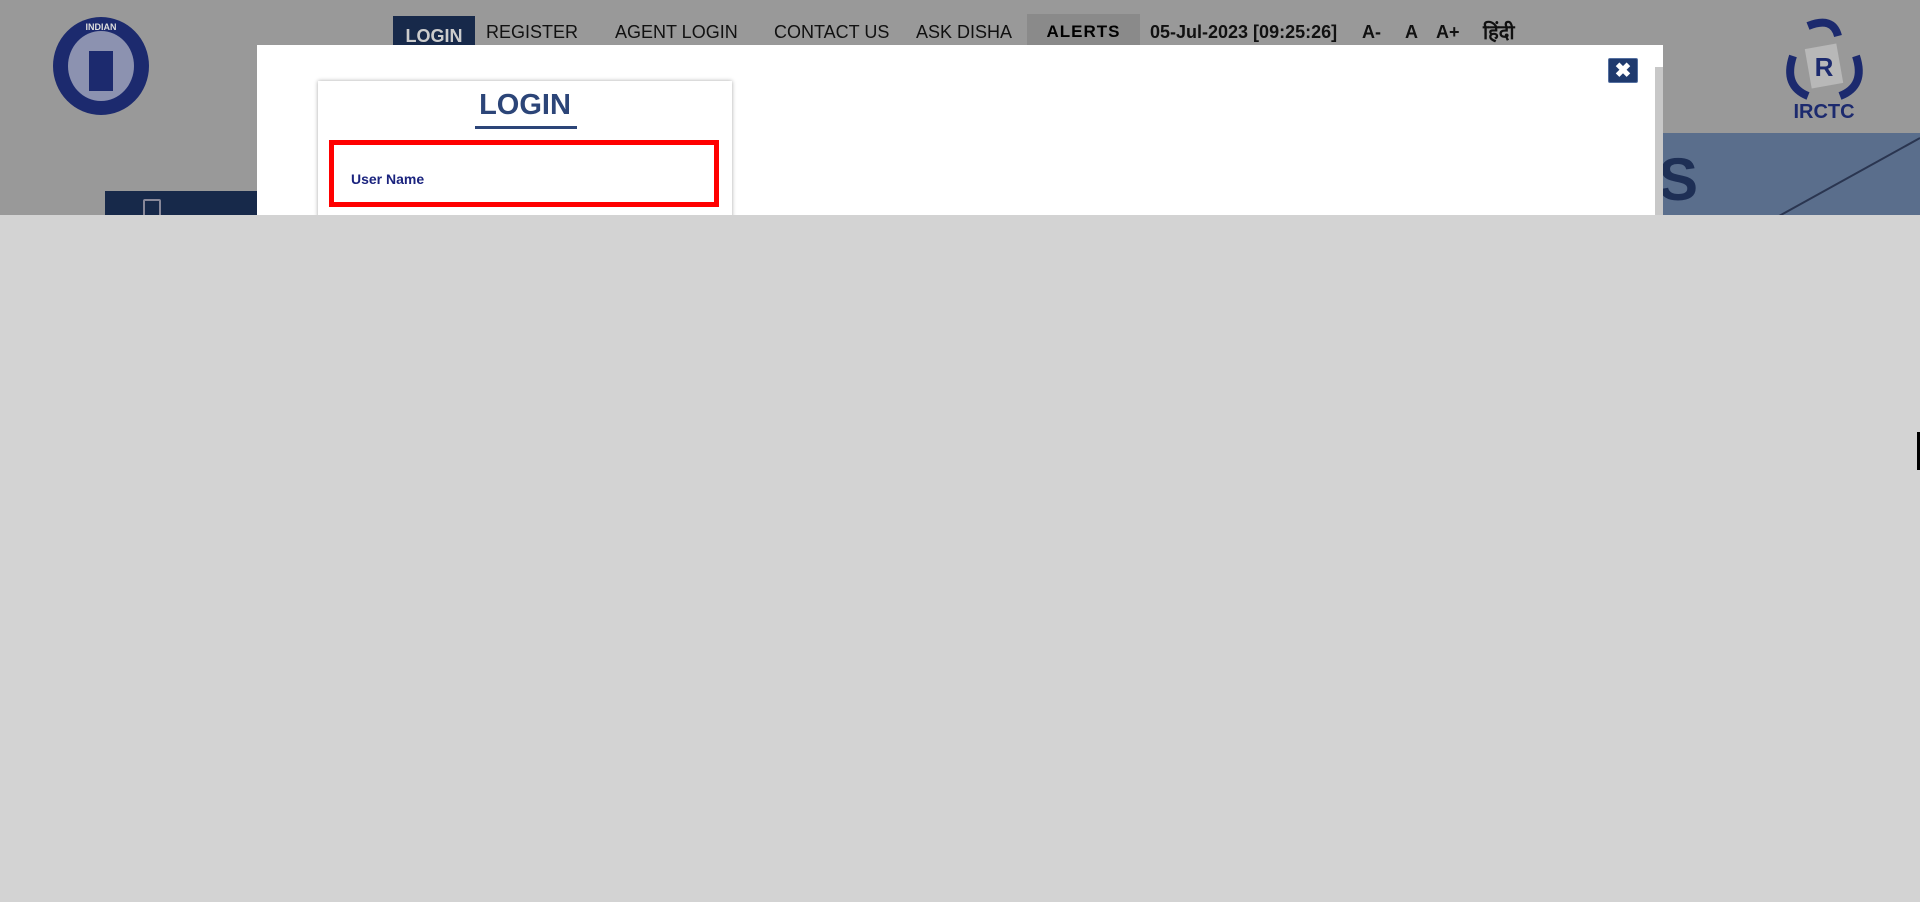 This screenshot has width=1920, height=902. Describe the element at coordinates (185, 203) in the screenshot. I see `sidebar-menu-item` at that location.